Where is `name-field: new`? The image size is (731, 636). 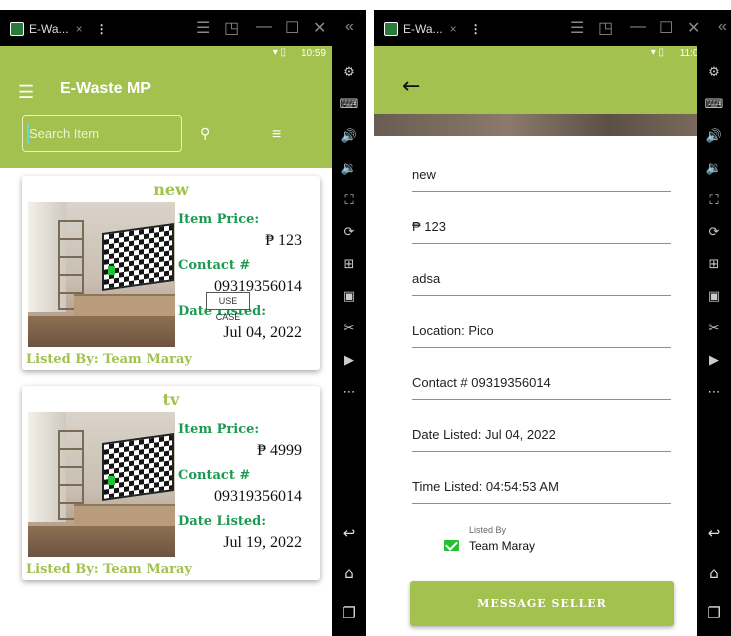
name-field: new is located at coordinates (541, 173).